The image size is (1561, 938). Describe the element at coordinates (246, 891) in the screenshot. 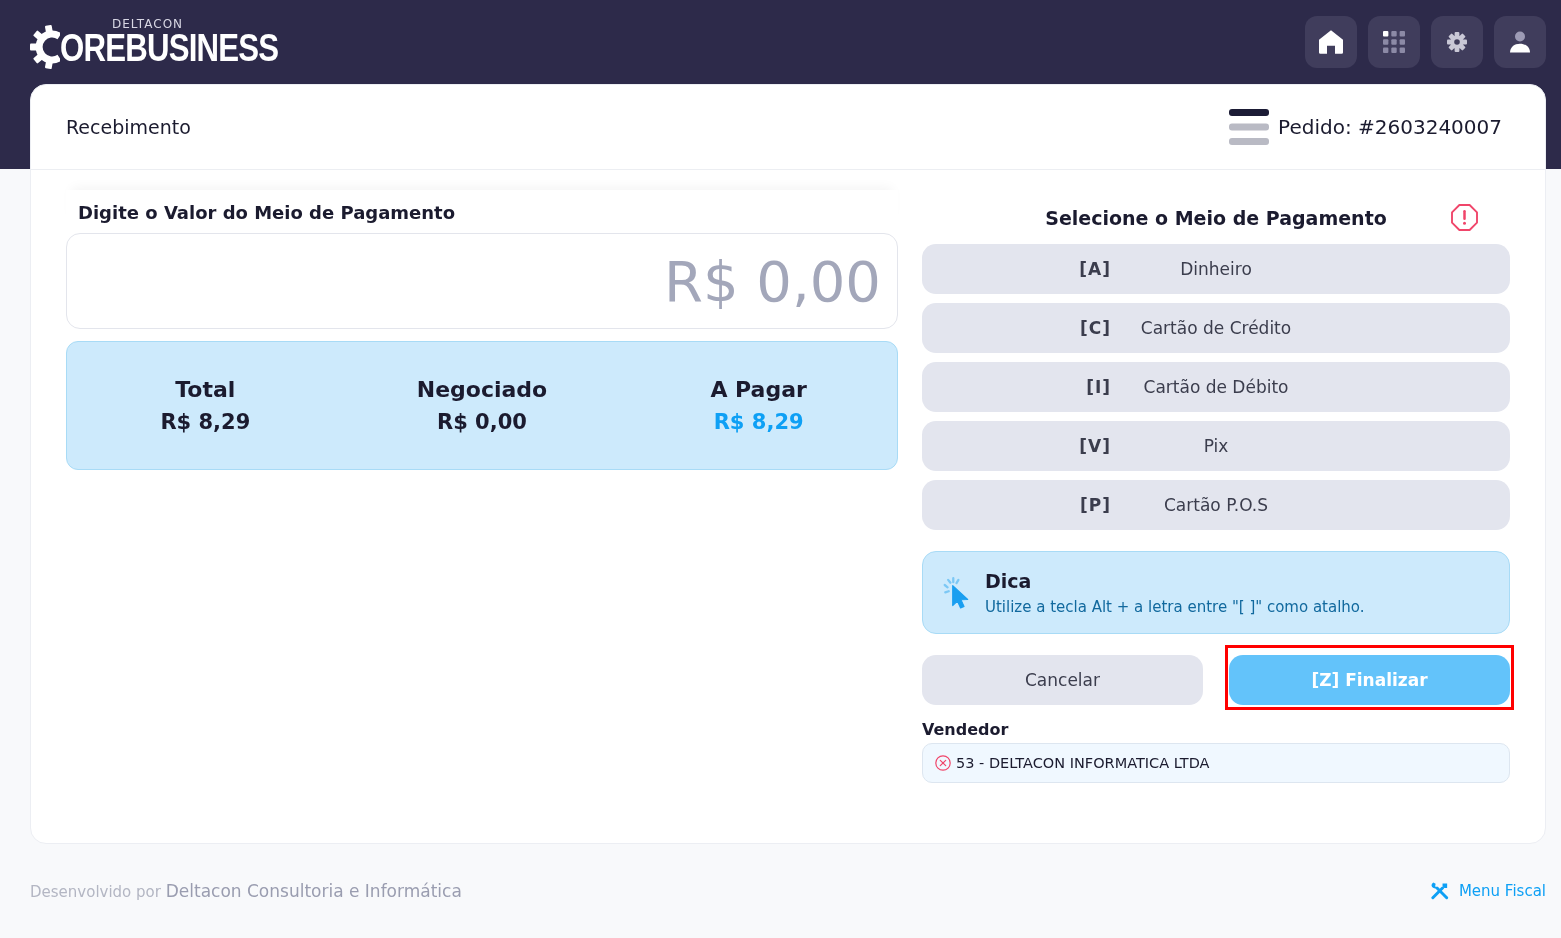

I see `footer-credit: Desenvolvido por Deltacon Consultoria e Informática` at that location.